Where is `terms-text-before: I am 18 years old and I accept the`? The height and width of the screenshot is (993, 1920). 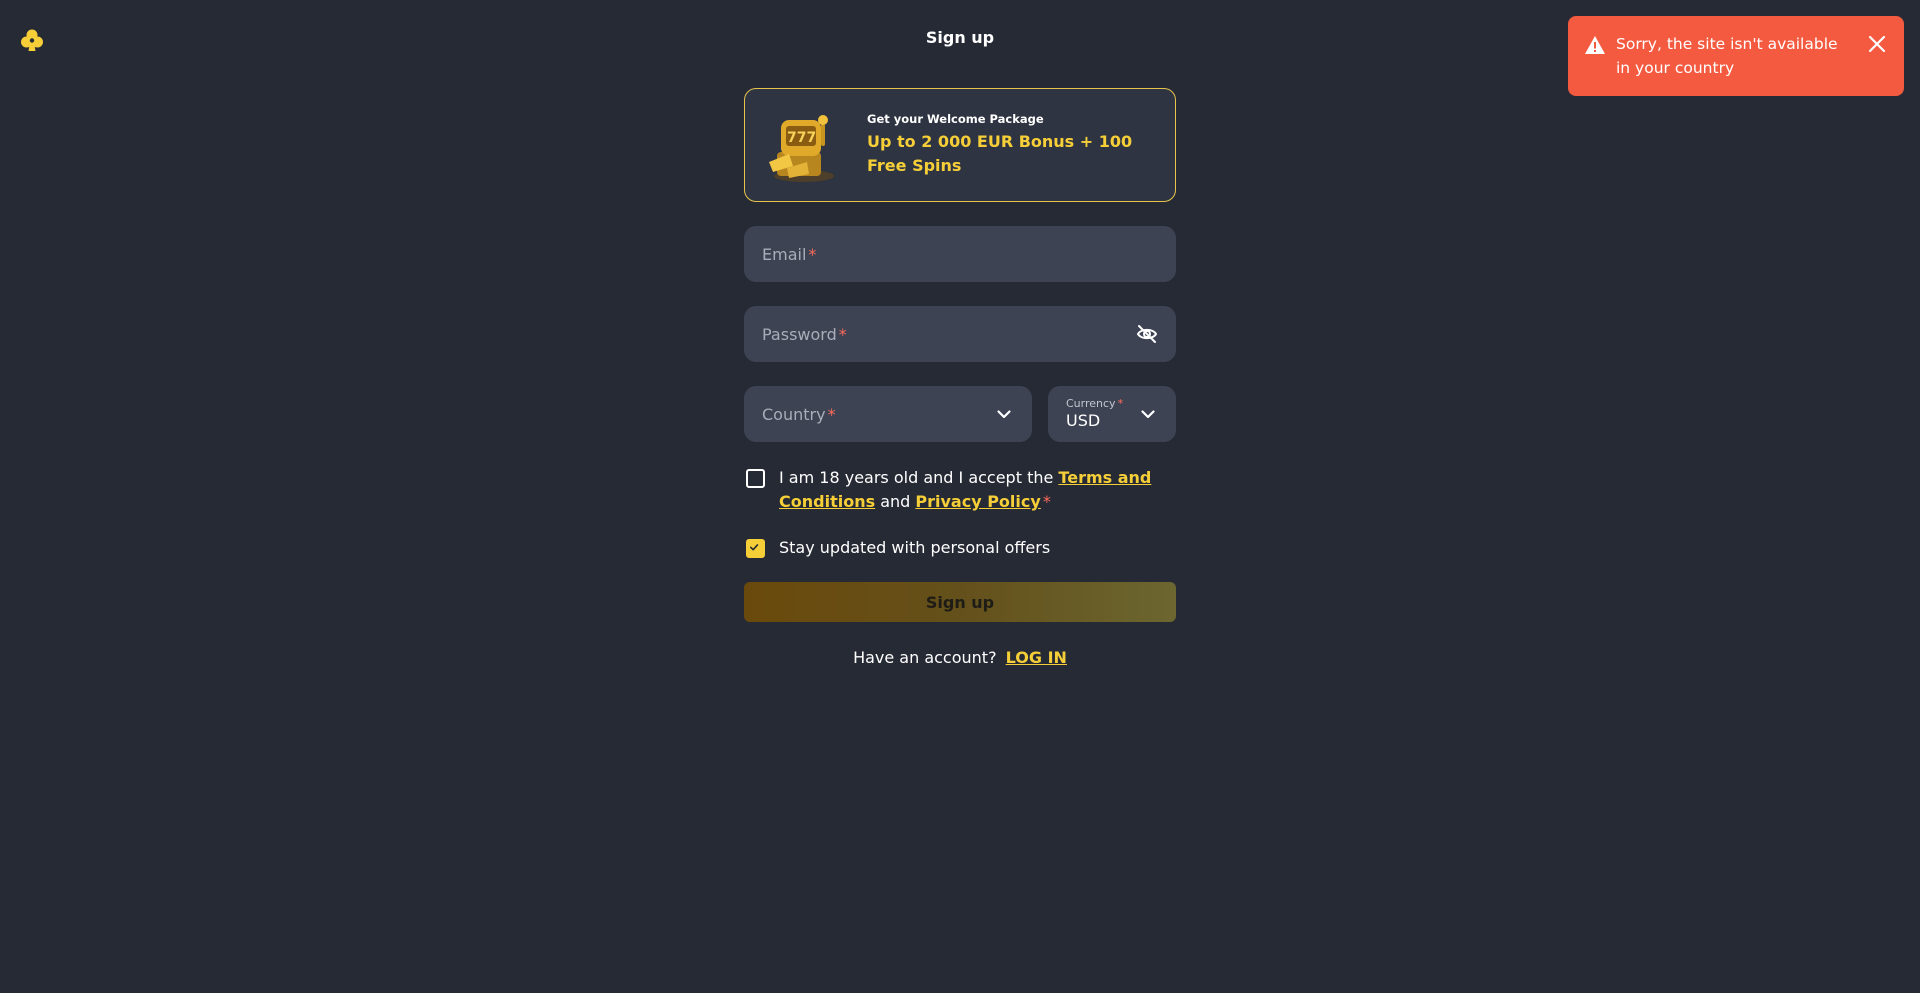 terms-text-before: I am 18 years old and I accept the is located at coordinates (919, 477).